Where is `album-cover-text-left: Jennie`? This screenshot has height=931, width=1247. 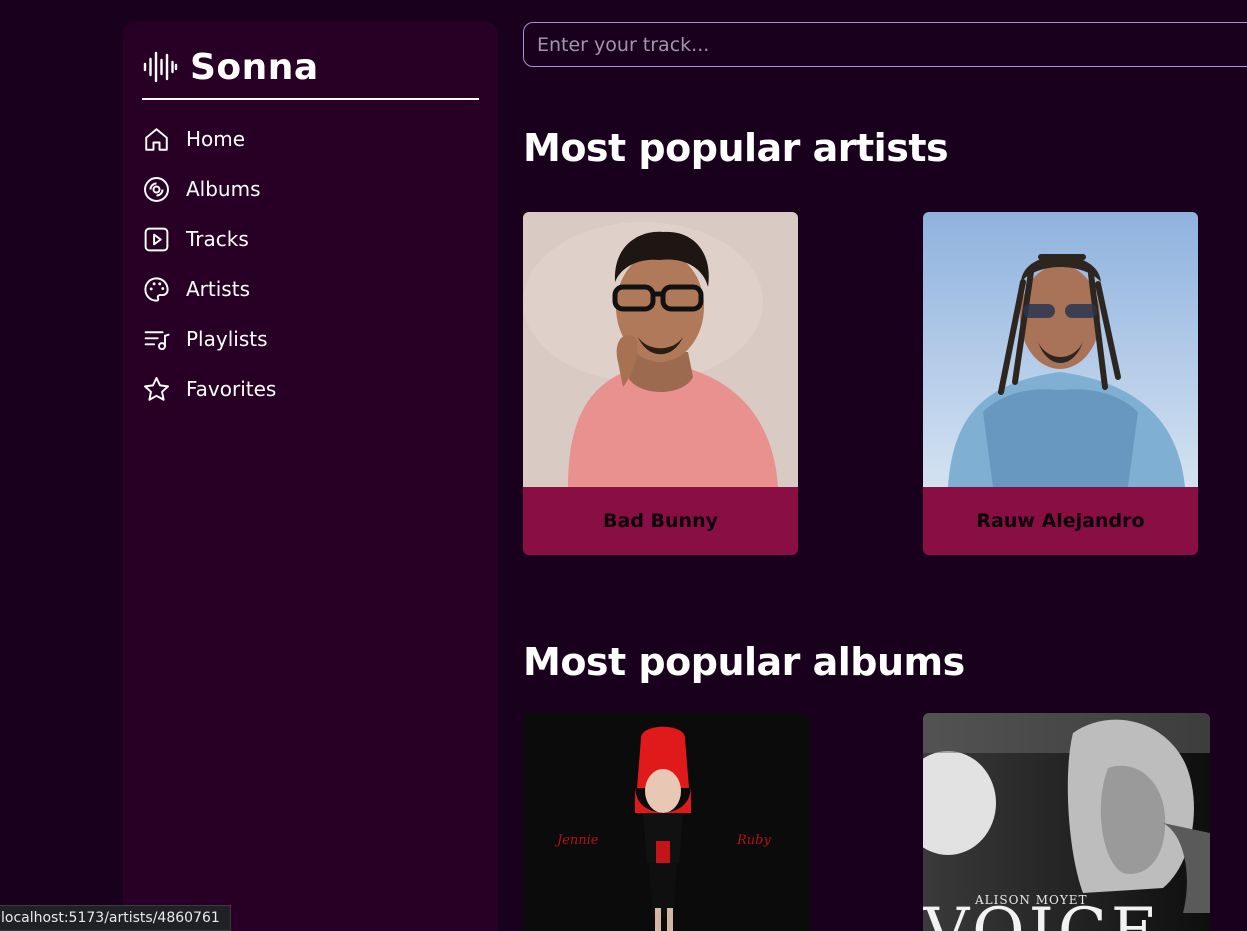 album-cover-text-left: Jennie is located at coordinates (576, 840).